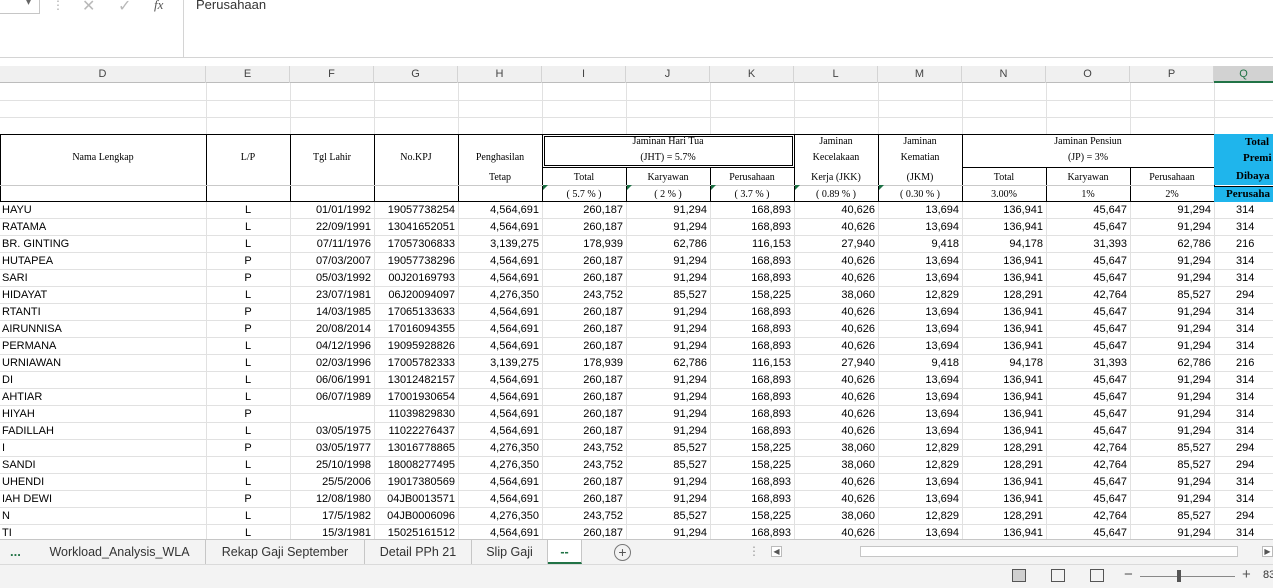 The width and height of the screenshot is (1273, 588). What do you see at coordinates (416, 278) in the screenshot?
I see `cell-no-kpj: 00J20169793` at bounding box center [416, 278].